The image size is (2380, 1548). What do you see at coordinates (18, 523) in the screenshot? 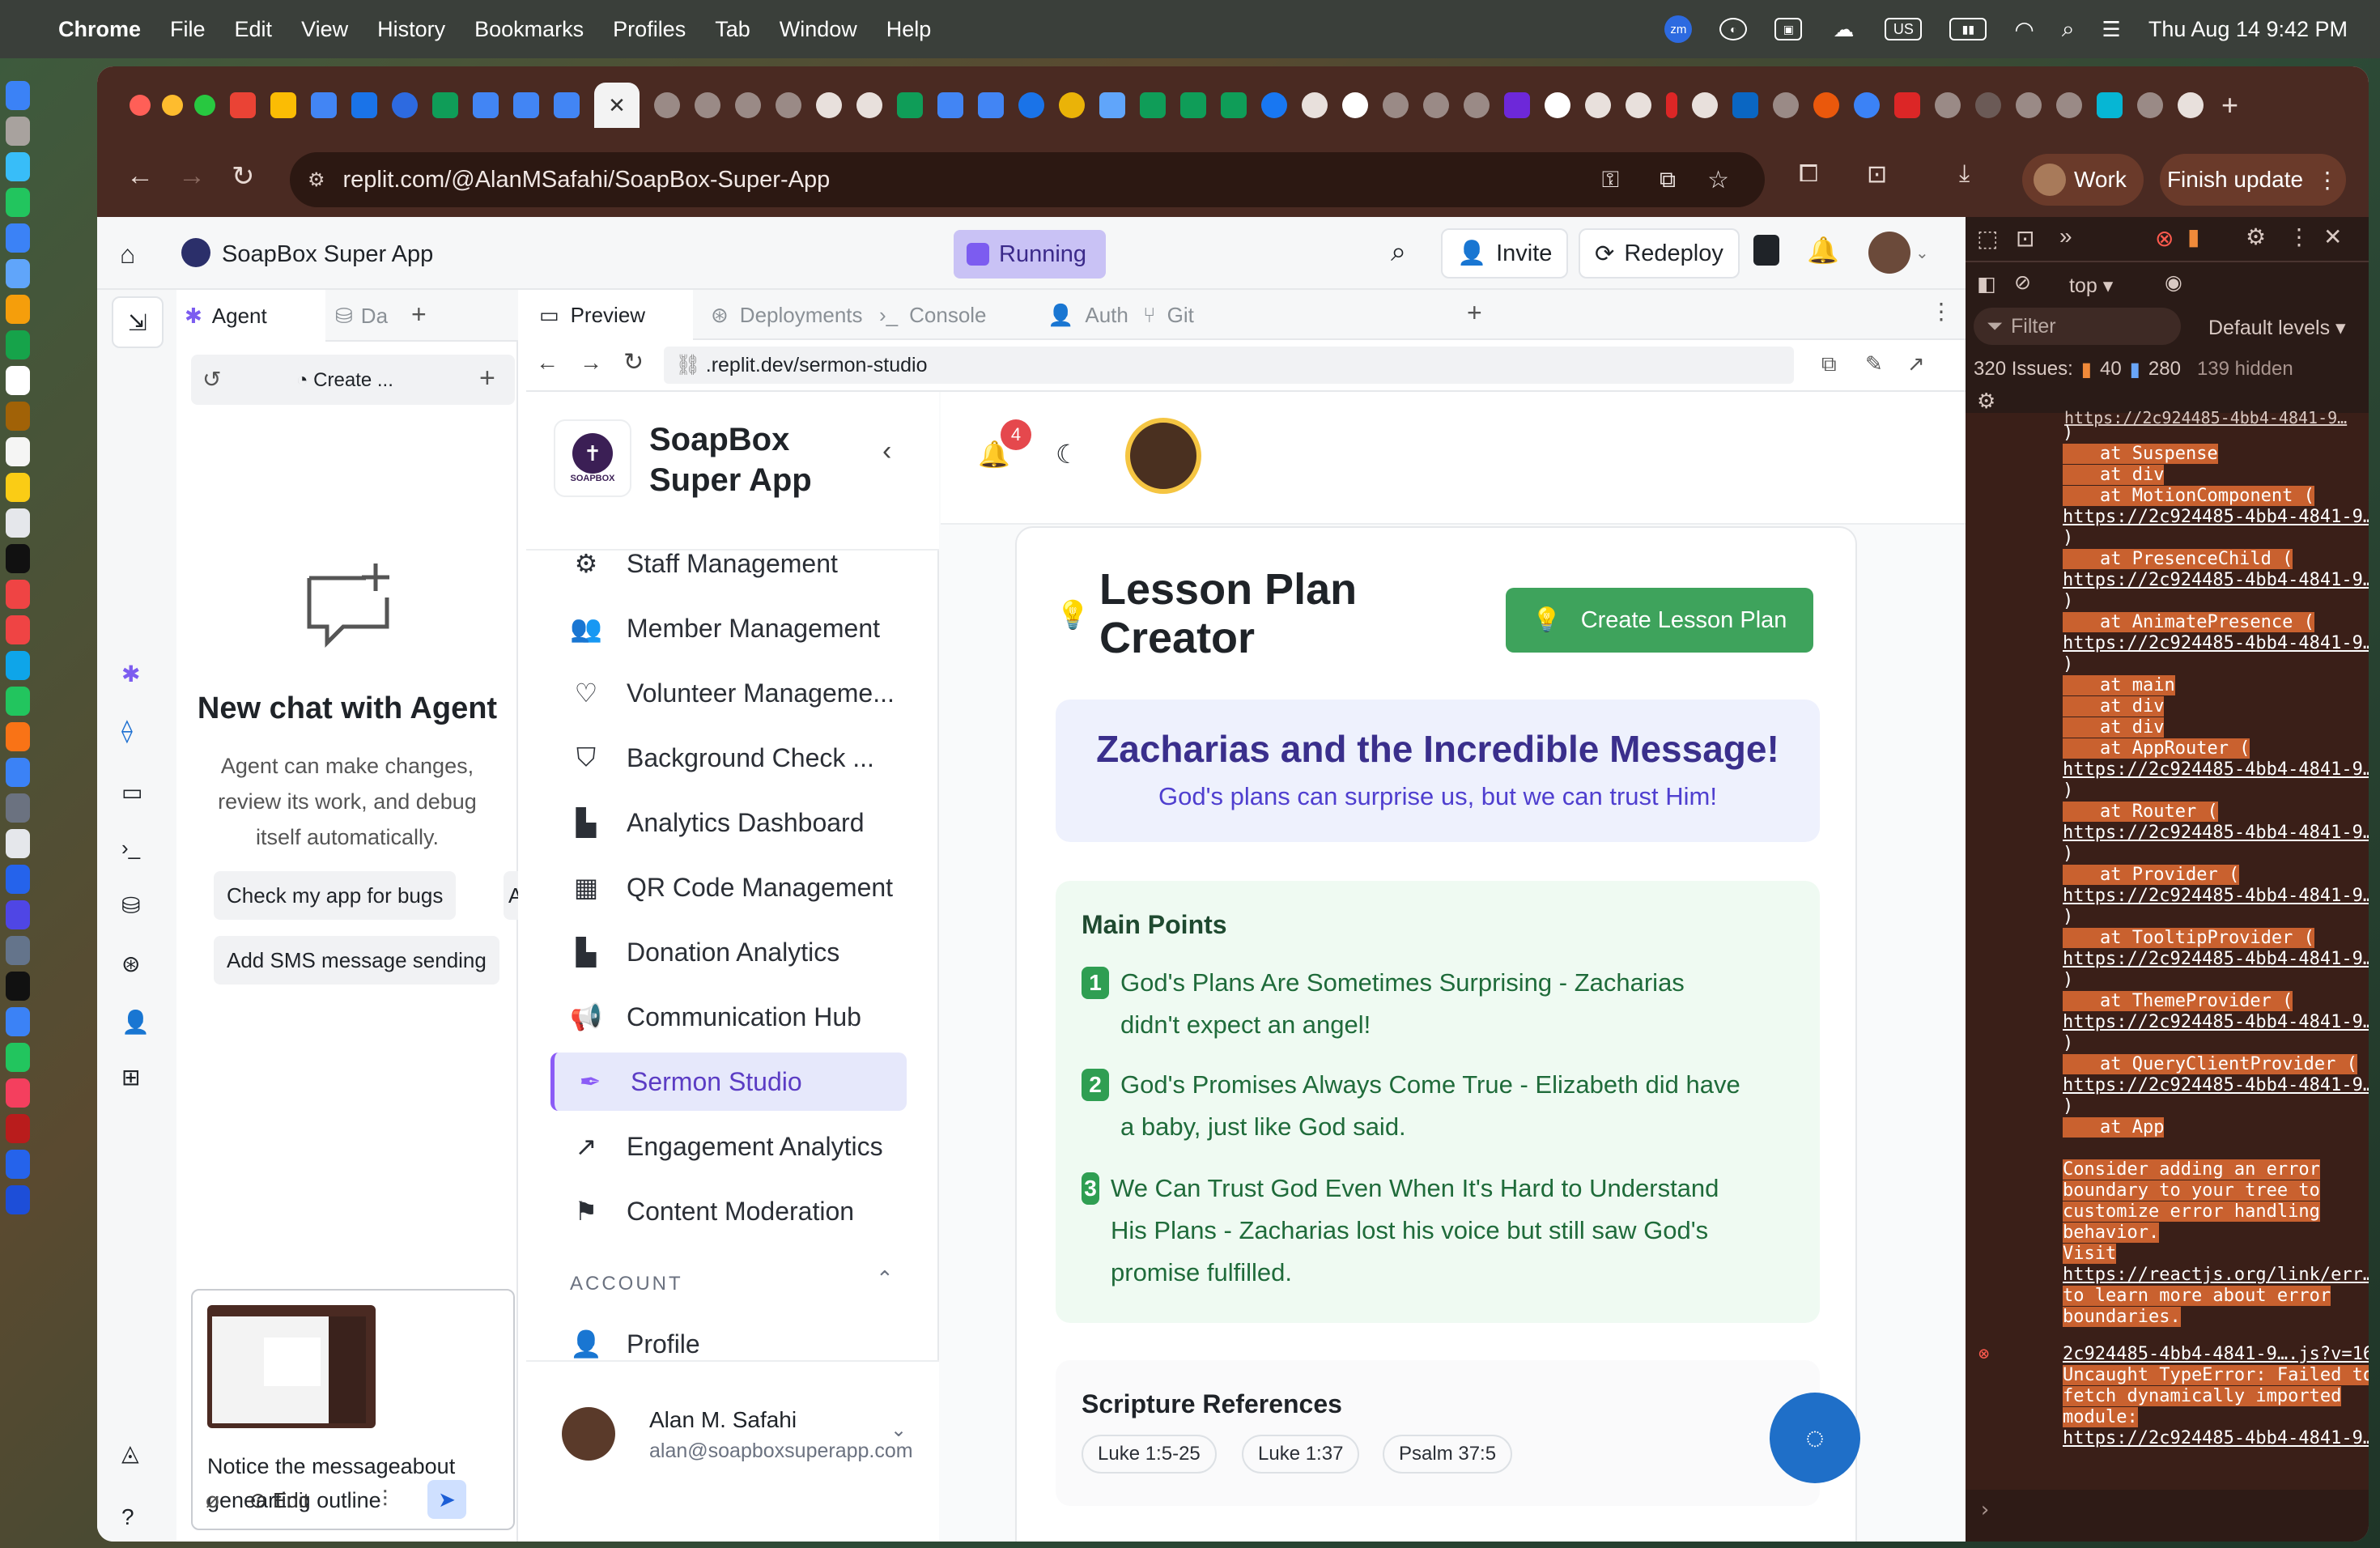
I see `dock-freeform-icon` at bounding box center [18, 523].